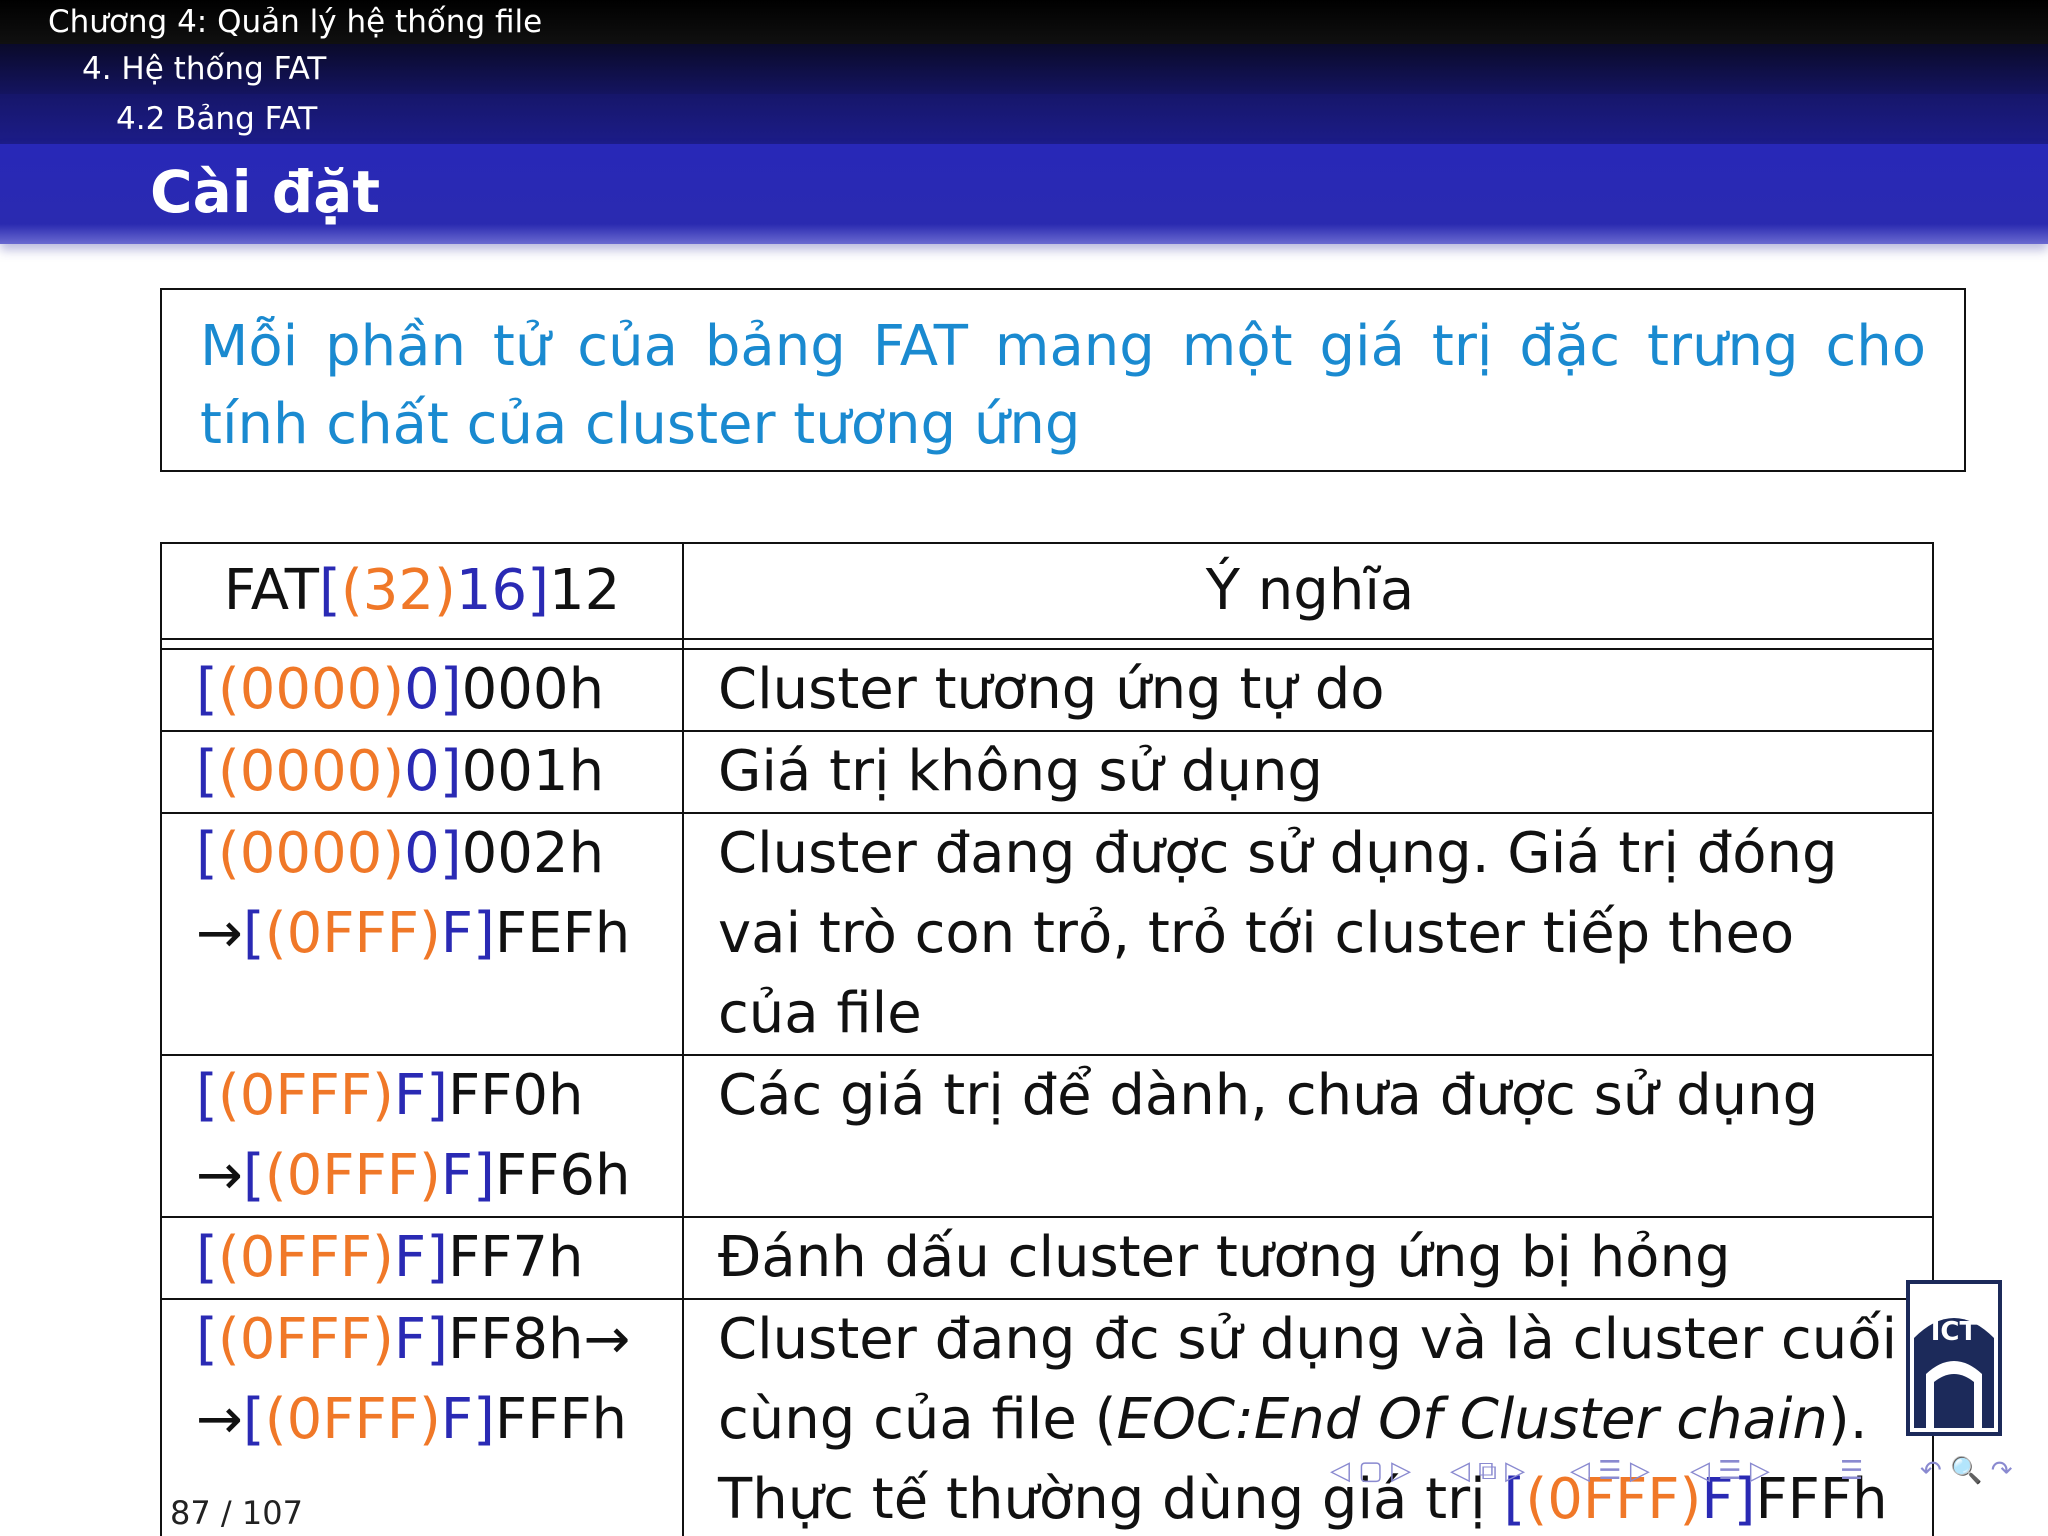 Image resolution: width=2048 pixels, height=1536 pixels. Describe the element at coordinates (413, 1135) in the screenshot. I see `fat-value: [(0FFF)F]FF0h →[(0FFF)F]FF6h` at that location.